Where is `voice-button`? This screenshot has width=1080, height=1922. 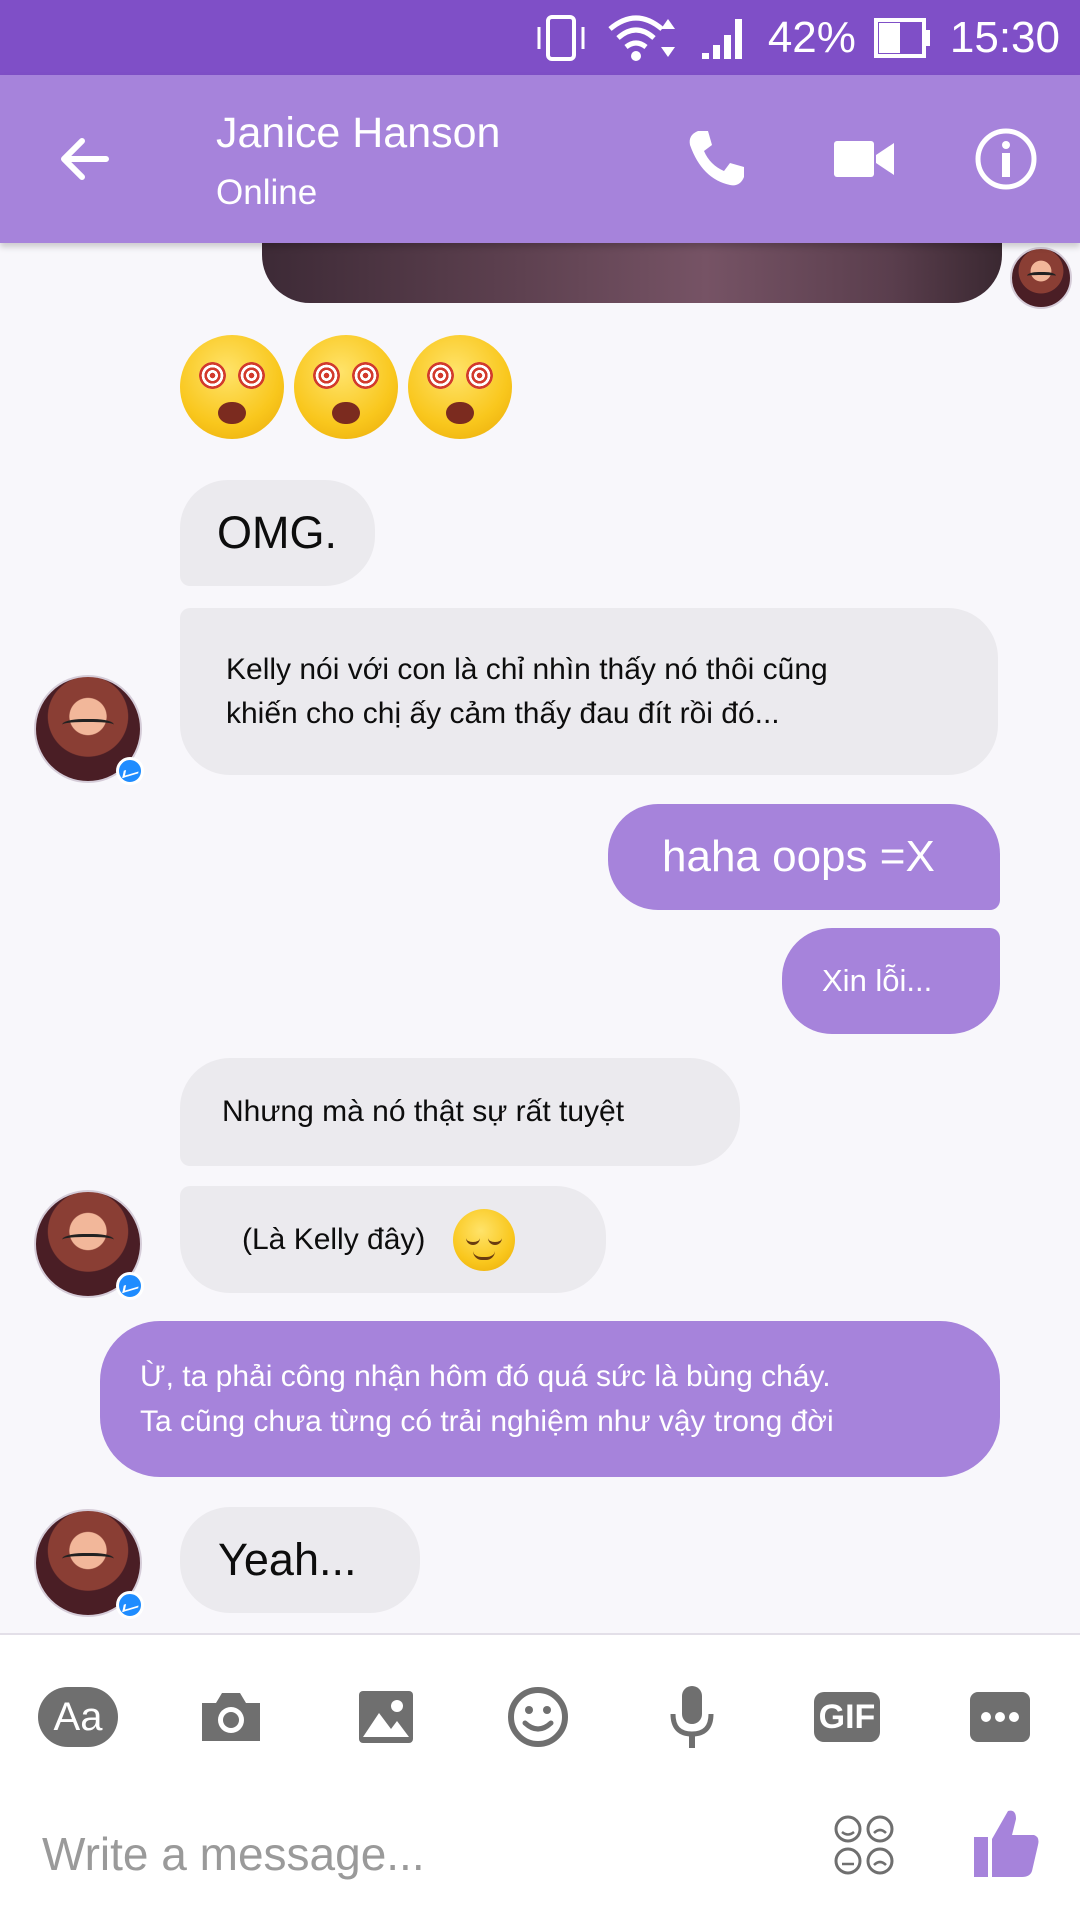
voice-button is located at coordinates (692, 1717).